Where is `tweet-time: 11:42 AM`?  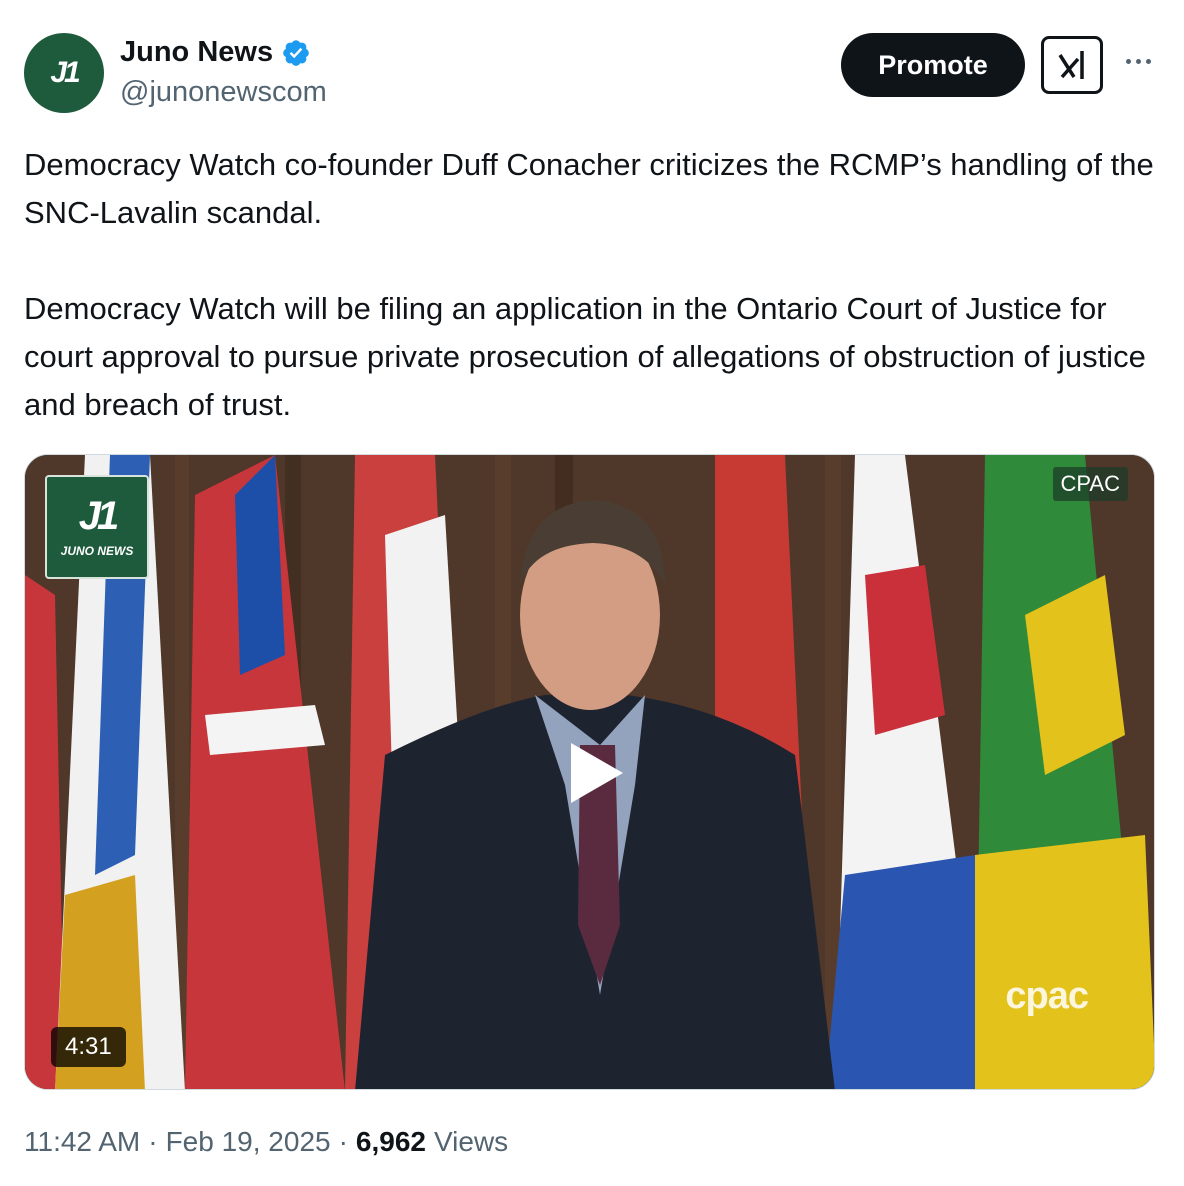 tweet-time: 11:42 AM is located at coordinates (82, 1142).